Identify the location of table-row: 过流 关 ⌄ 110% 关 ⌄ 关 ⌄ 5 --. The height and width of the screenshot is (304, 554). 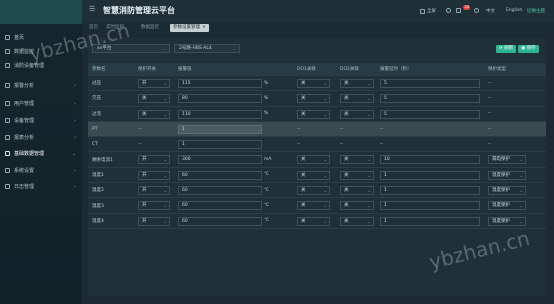
(317, 114).